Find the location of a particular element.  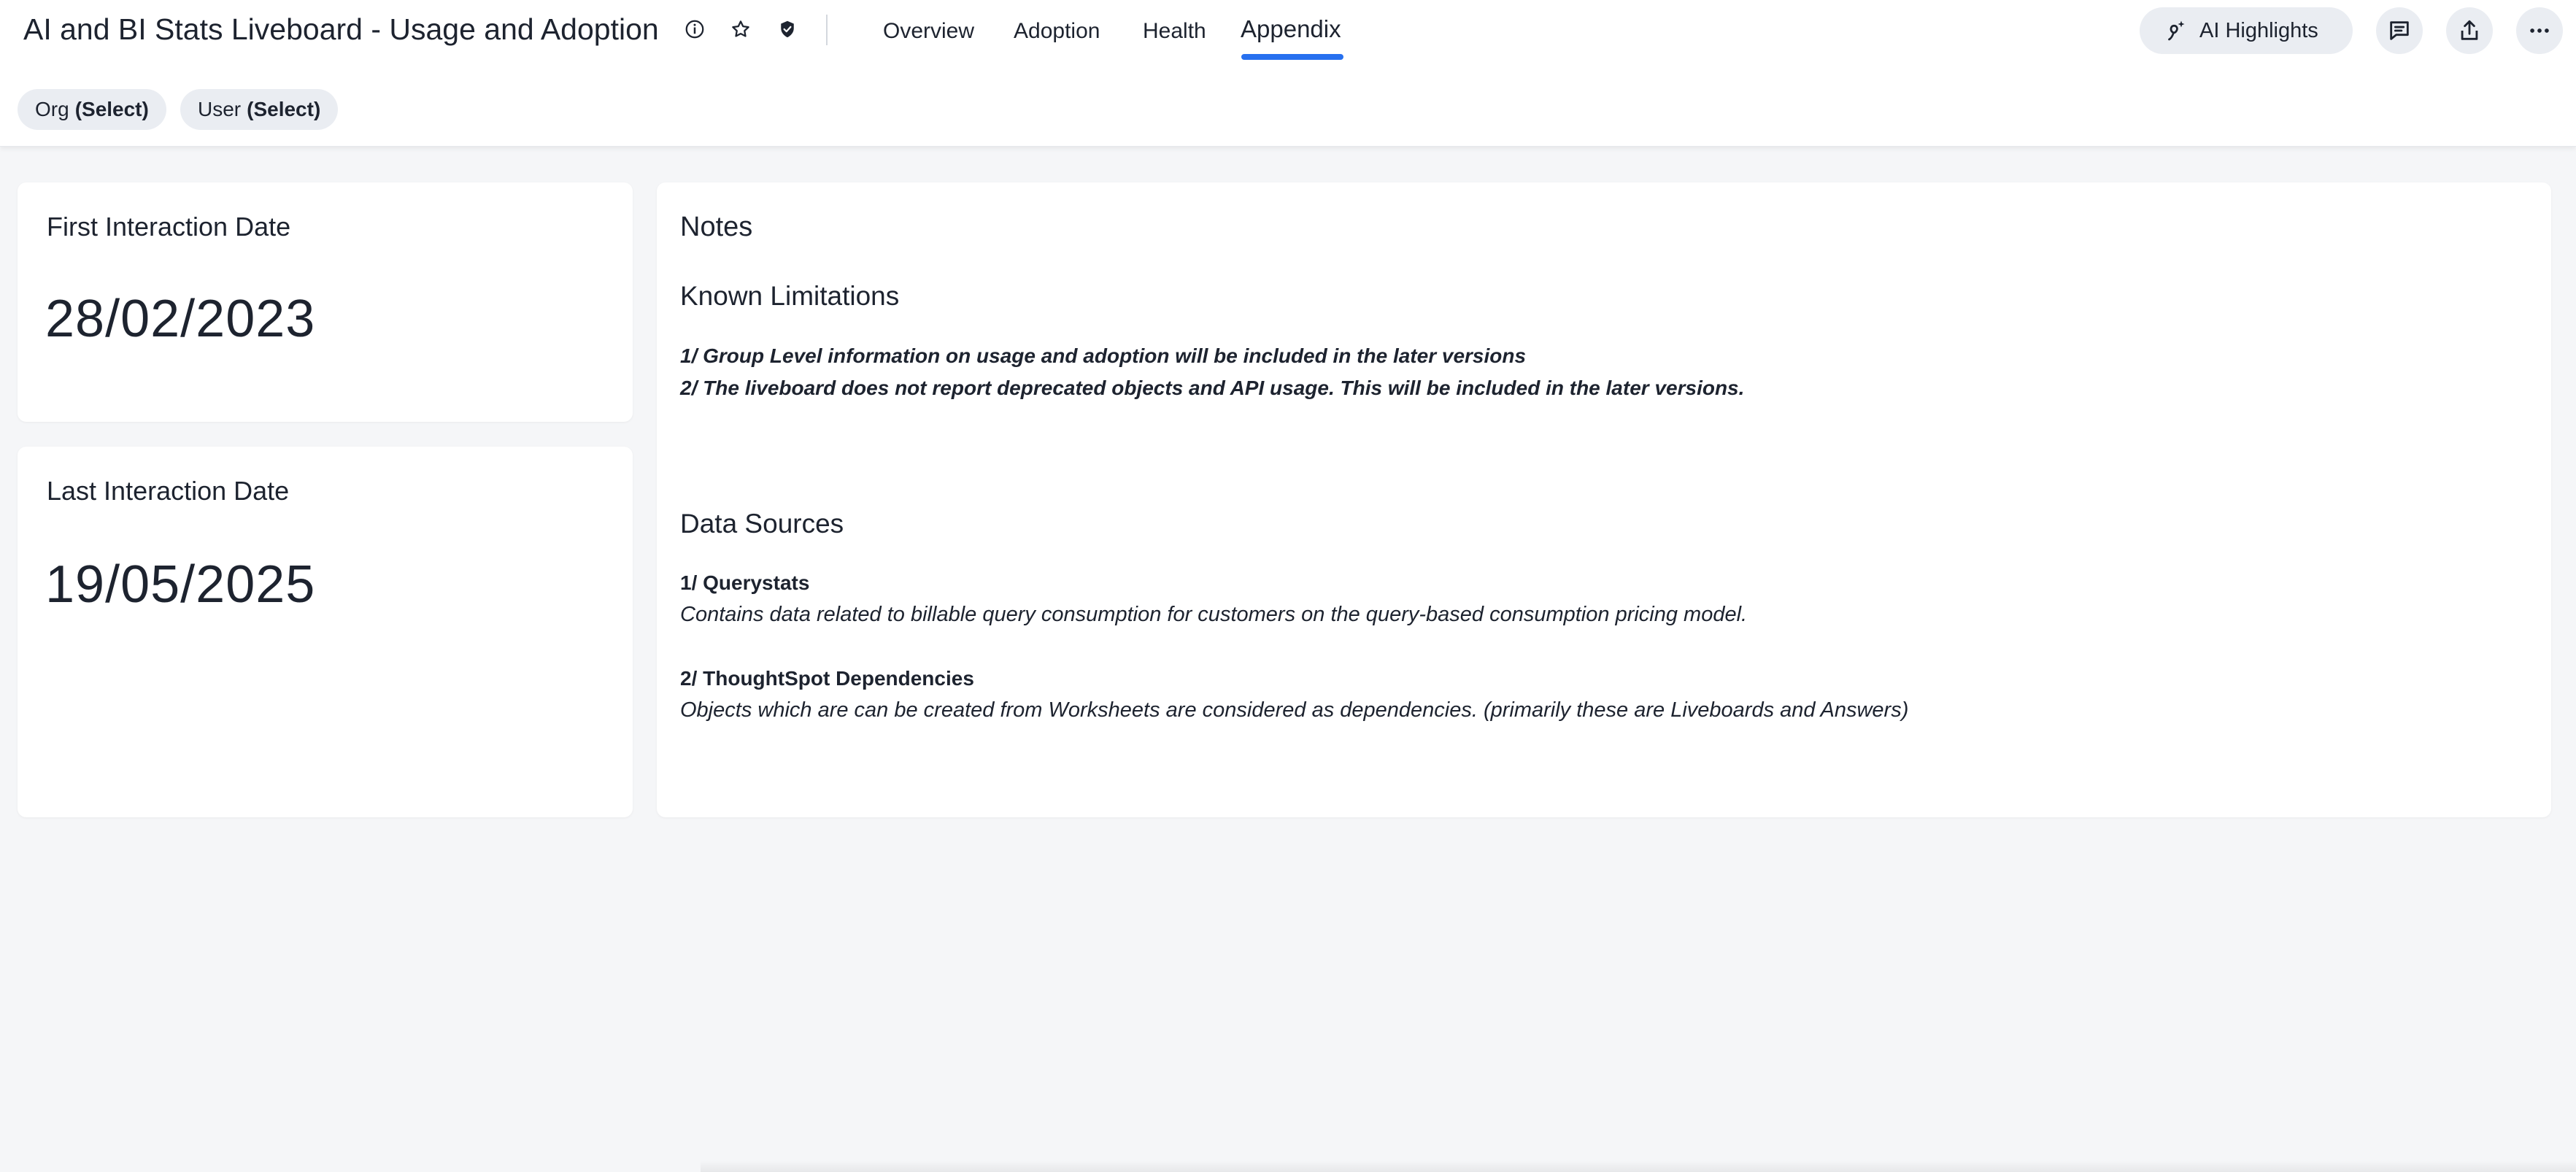

first-interaction-value: 28/02/2023 is located at coordinates (180, 319).